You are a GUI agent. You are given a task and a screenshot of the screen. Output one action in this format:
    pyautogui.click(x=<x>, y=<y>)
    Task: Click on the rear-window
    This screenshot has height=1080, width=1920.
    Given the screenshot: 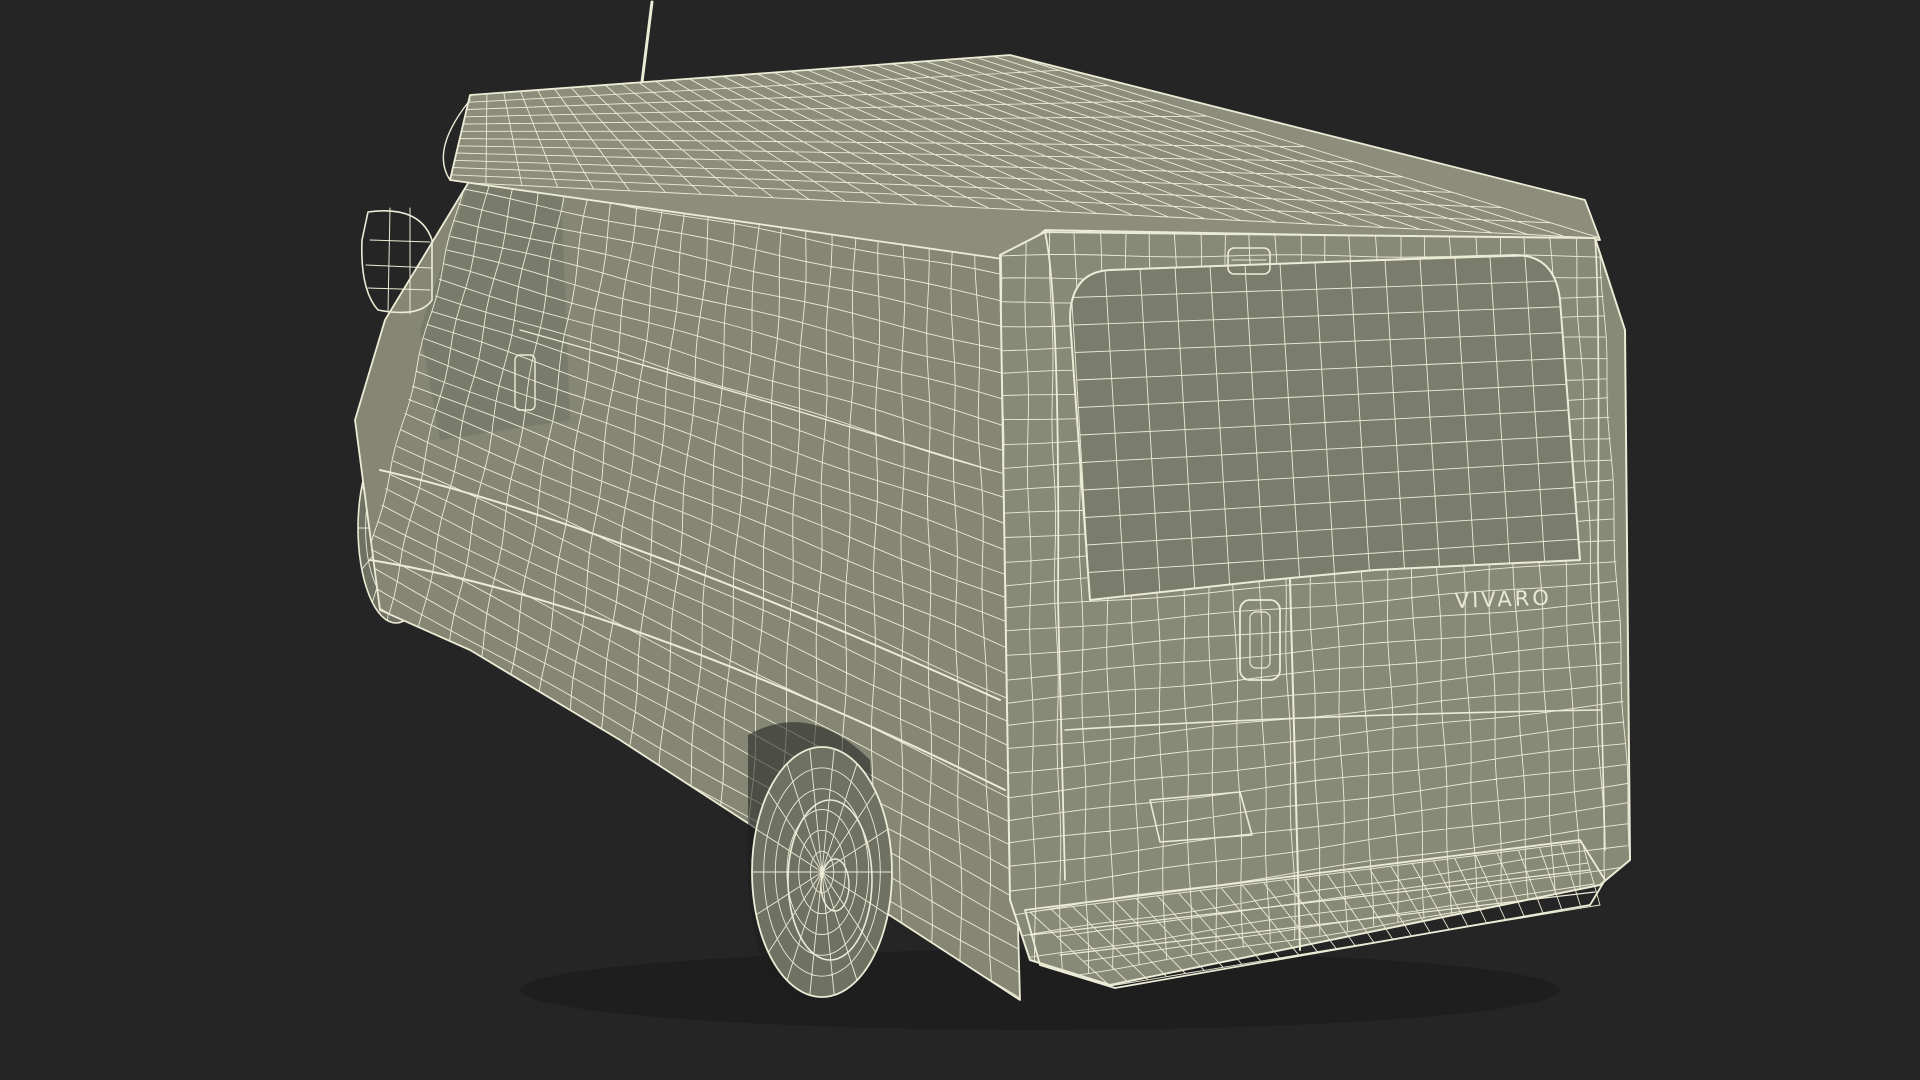 What is the action you would take?
    pyautogui.click(x=1325, y=427)
    